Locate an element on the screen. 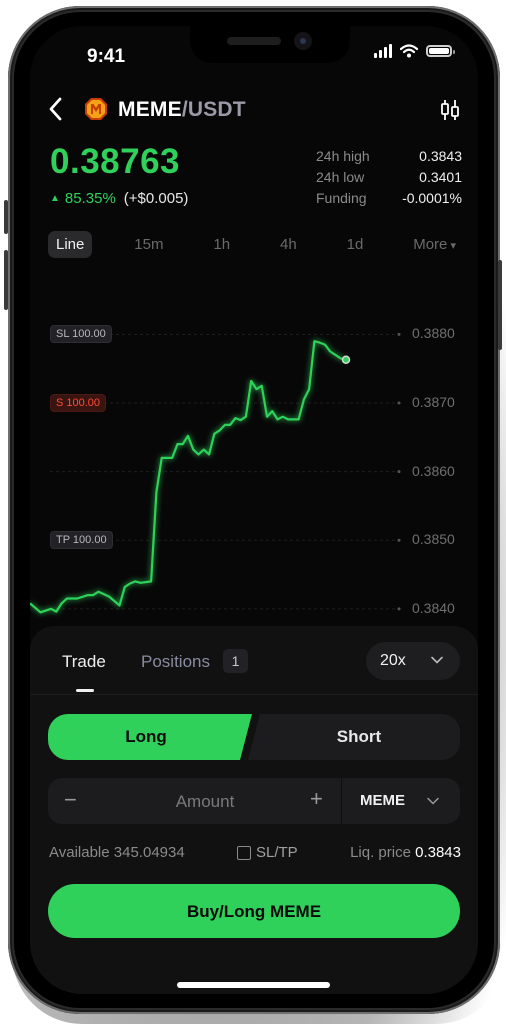  stat-funding: Funding -0.0001% is located at coordinates (389, 197).